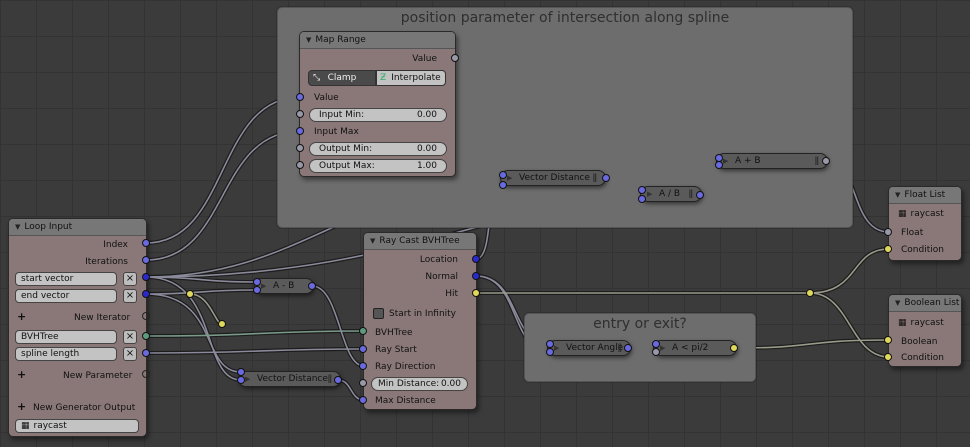 The width and height of the screenshot is (970, 447). What do you see at coordinates (22, 374) in the screenshot?
I see `plus-icon: +` at bounding box center [22, 374].